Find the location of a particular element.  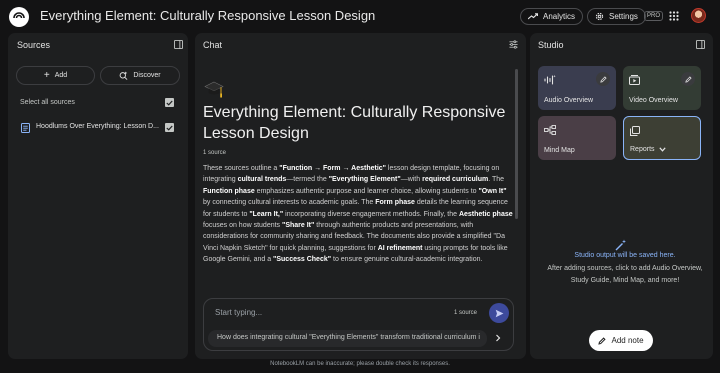

tile-label: Reports is located at coordinates (642, 149).